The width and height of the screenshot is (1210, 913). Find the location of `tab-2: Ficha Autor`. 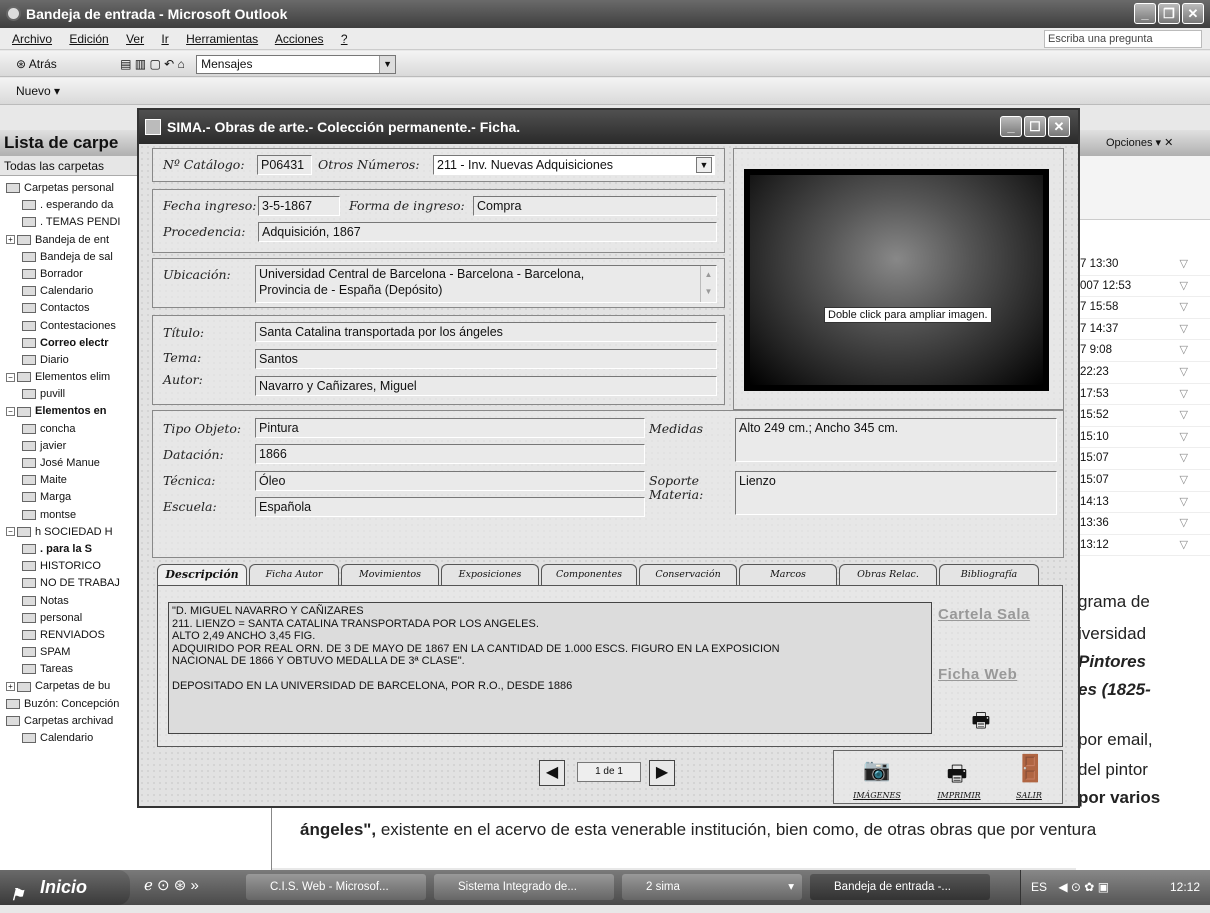

tab-2: Ficha Autor is located at coordinates (294, 575).